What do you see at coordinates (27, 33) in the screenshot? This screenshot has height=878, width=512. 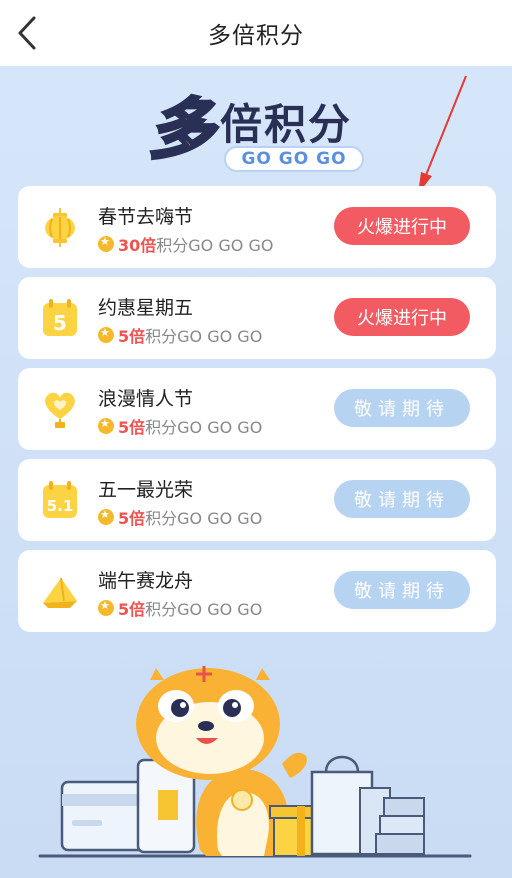 I see `back-arrow-icon` at bounding box center [27, 33].